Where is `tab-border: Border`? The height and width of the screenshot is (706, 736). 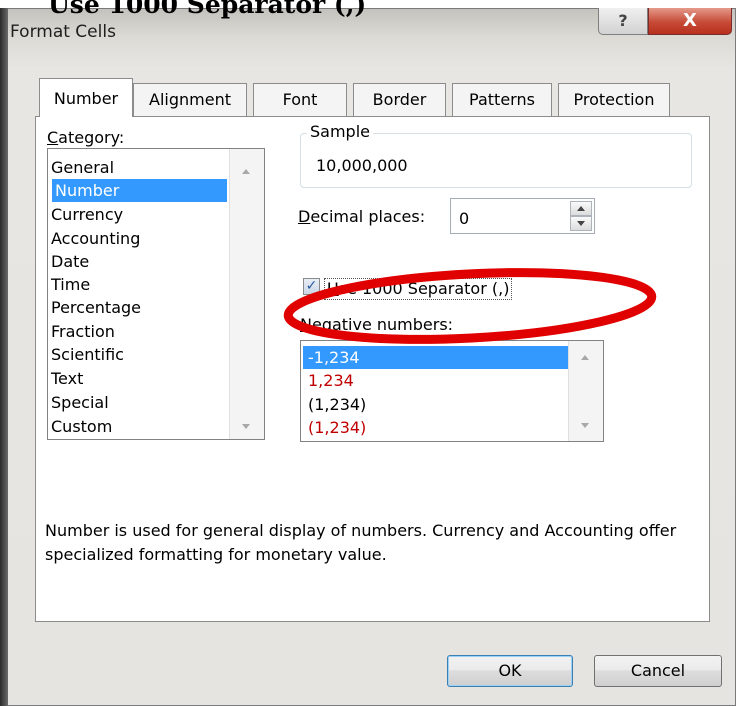 tab-border: Border is located at coordinates (399, 99).